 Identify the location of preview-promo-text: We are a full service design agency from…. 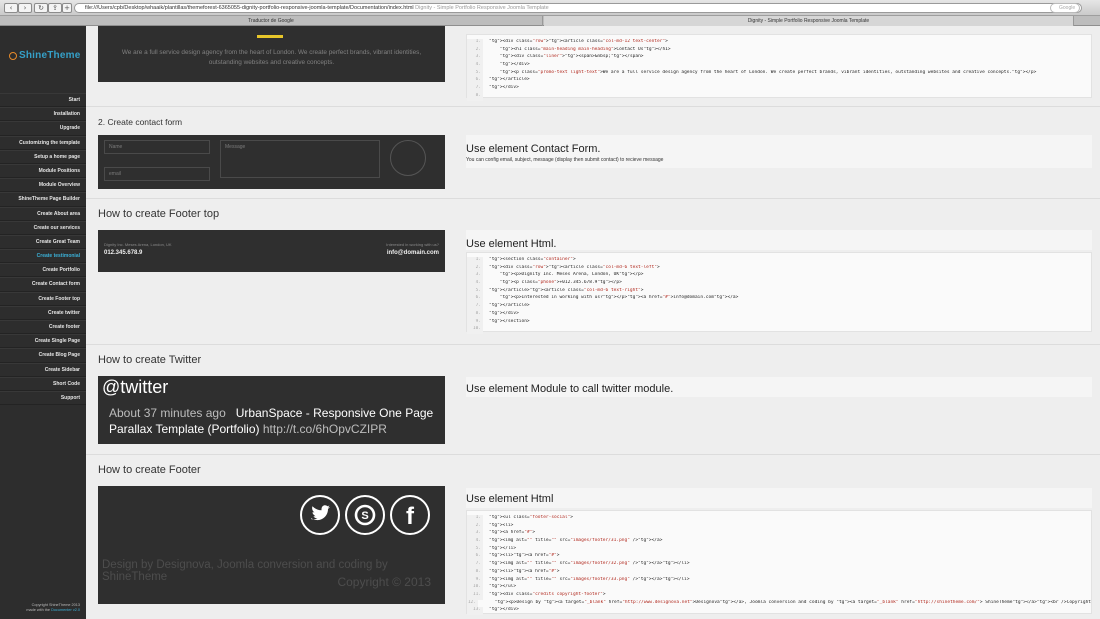
(271, 57).